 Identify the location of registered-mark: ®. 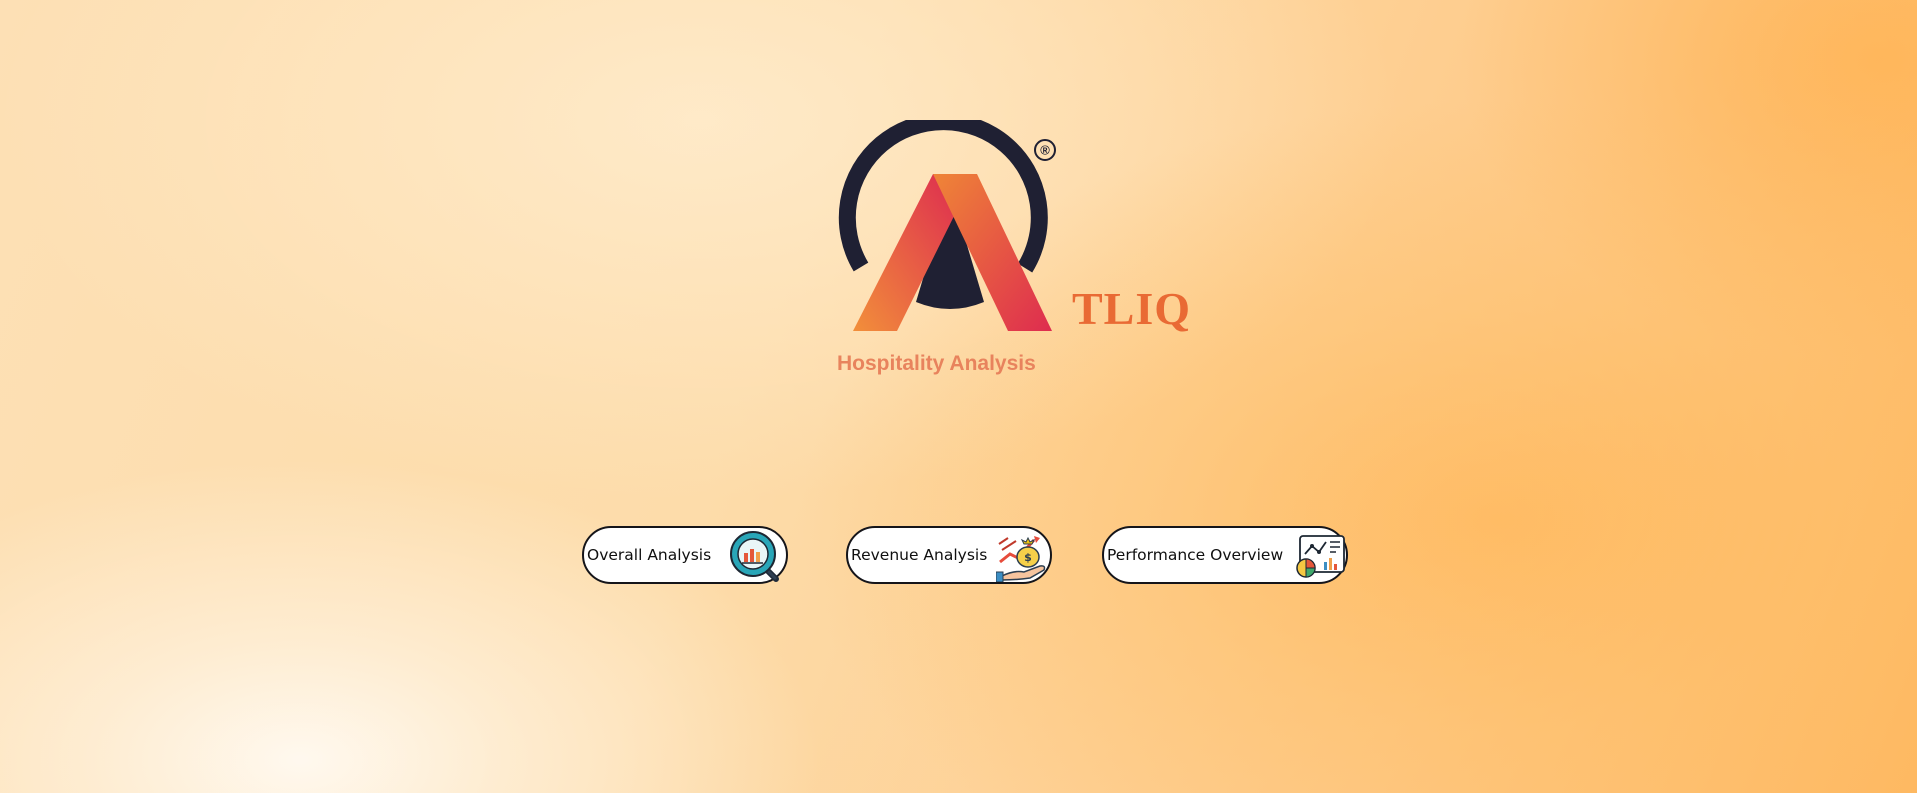
(1045, 150).